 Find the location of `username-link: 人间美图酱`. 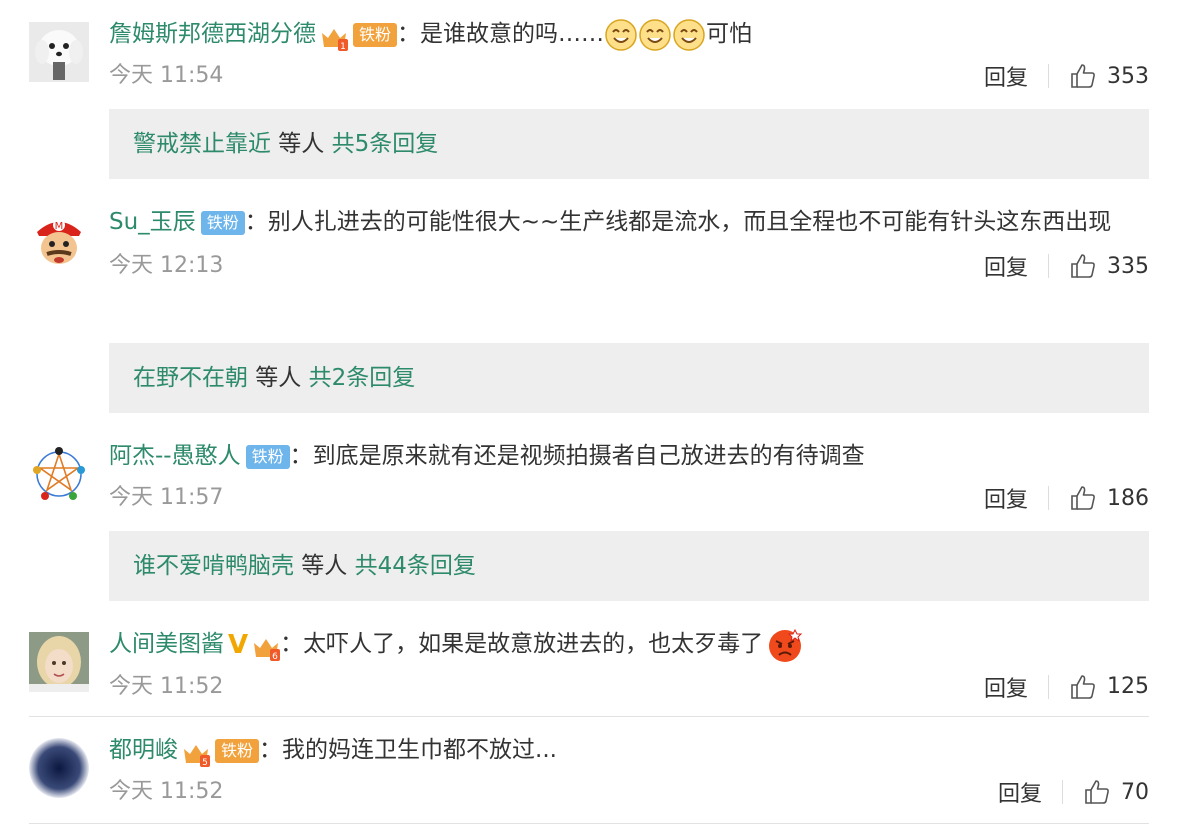

username-link: 人间美图酱 is located at coordinates (166, 644).